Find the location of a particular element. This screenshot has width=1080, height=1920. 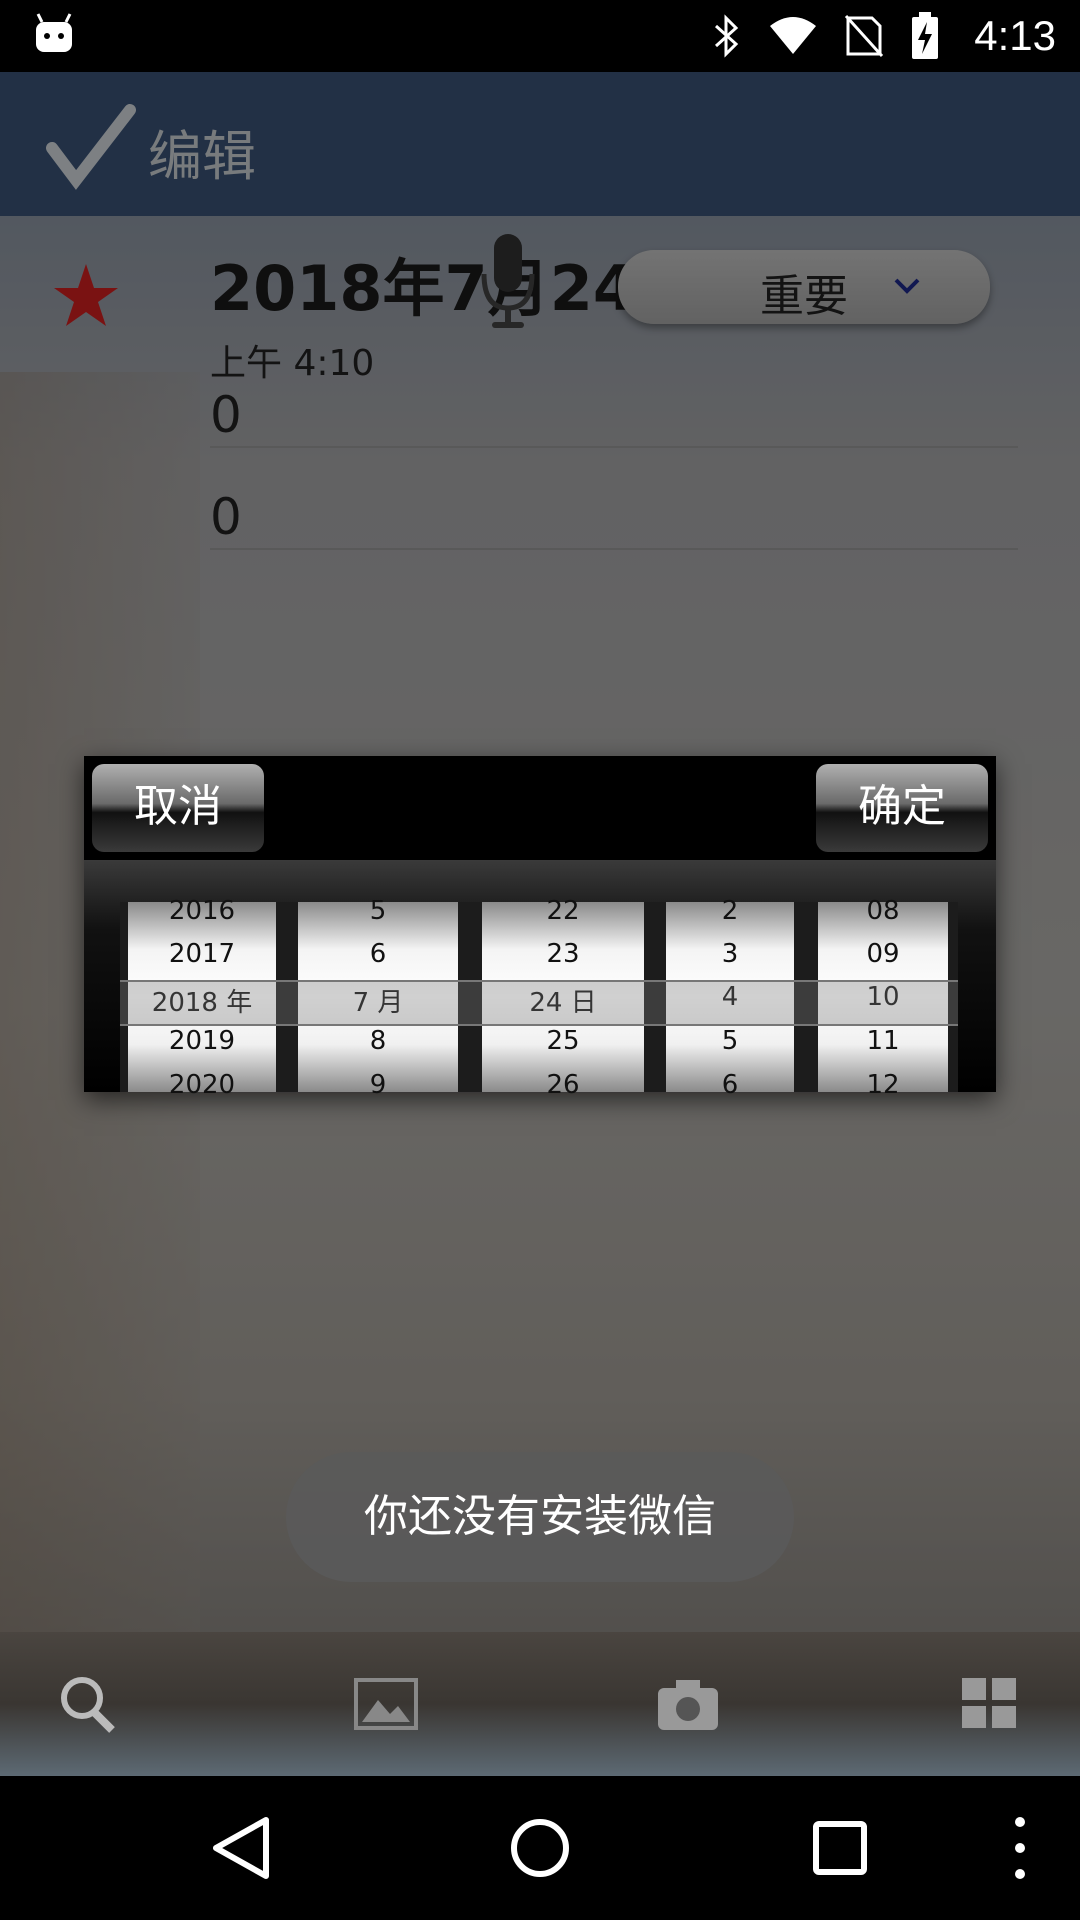

wheel-item: 9 is located at coordinates (378, 1085).